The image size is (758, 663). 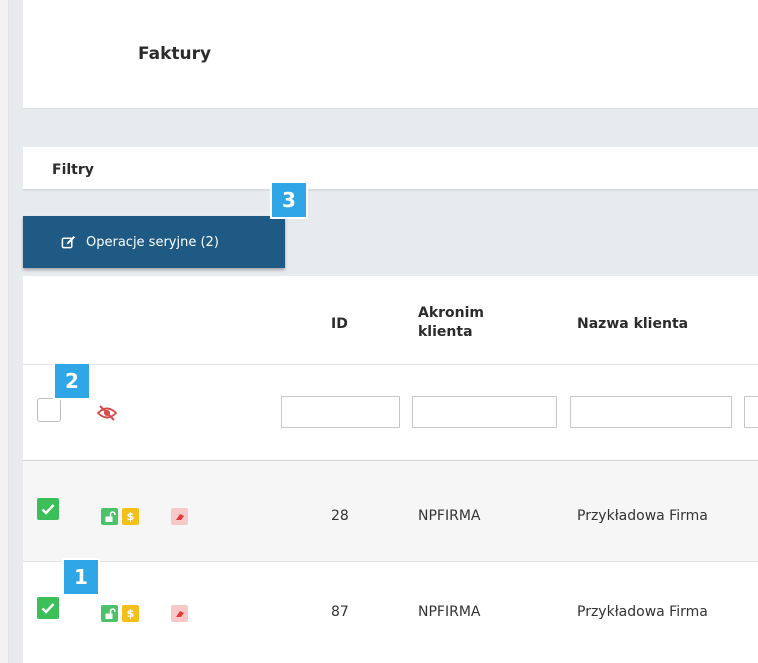 What do you see at coordinates (175, 54) in the screenshot?
I see `page-title: Faktury` at bounding box center [175, 54].